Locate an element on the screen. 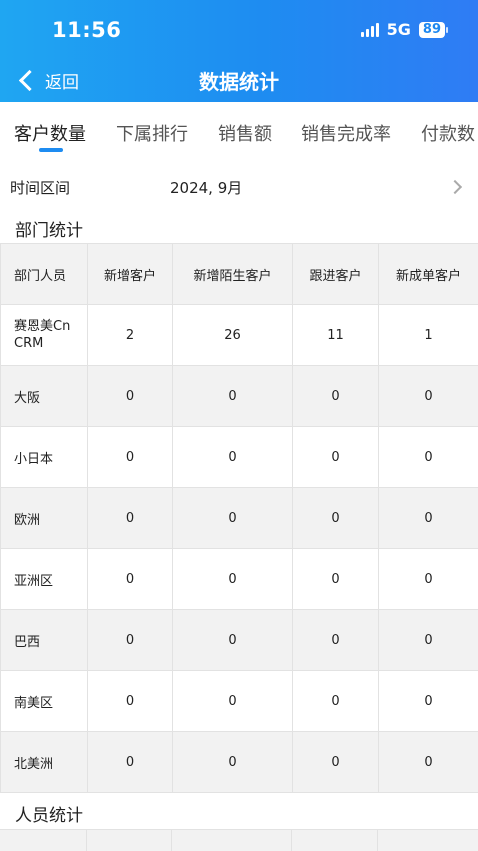 This screenshot has height=851, width=478. table-cell: 11 is located at coordinates (336, 335).